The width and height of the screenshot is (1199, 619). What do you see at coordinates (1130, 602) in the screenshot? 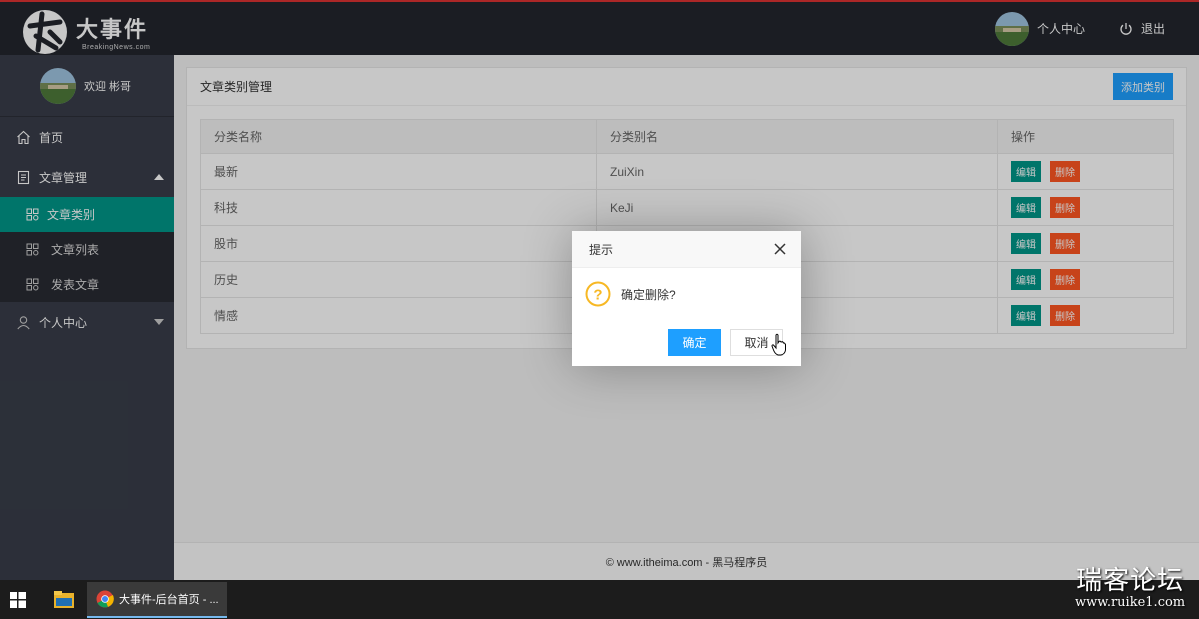
I see `watermark-url: www.ruike1.com` at bounding box center [1130, 602].